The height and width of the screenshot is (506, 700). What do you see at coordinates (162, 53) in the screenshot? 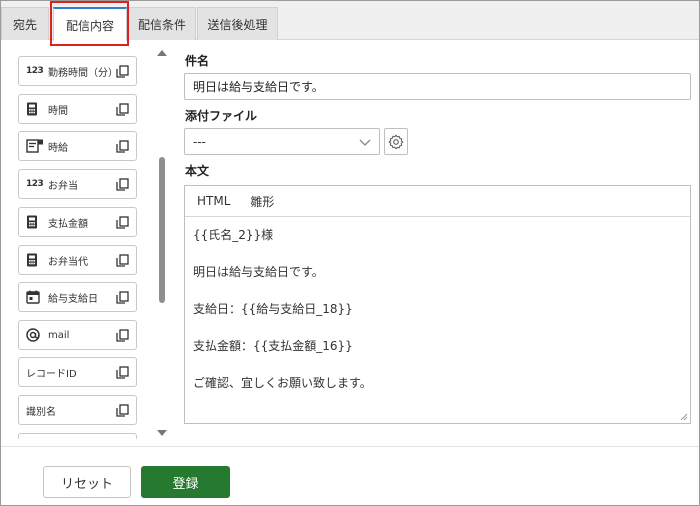
I see `scroll-up-arrow` at bounding box center [162, 53].